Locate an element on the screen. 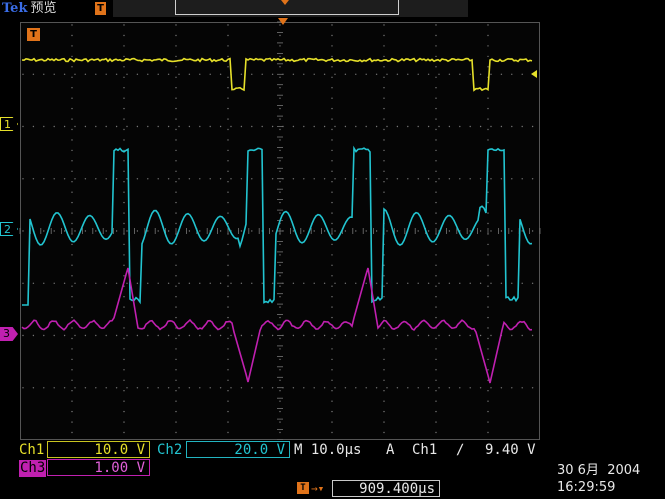 This screenshot has width=665, height=499. ch2-scale: 20.0 V is located at coordinates (238, 449).